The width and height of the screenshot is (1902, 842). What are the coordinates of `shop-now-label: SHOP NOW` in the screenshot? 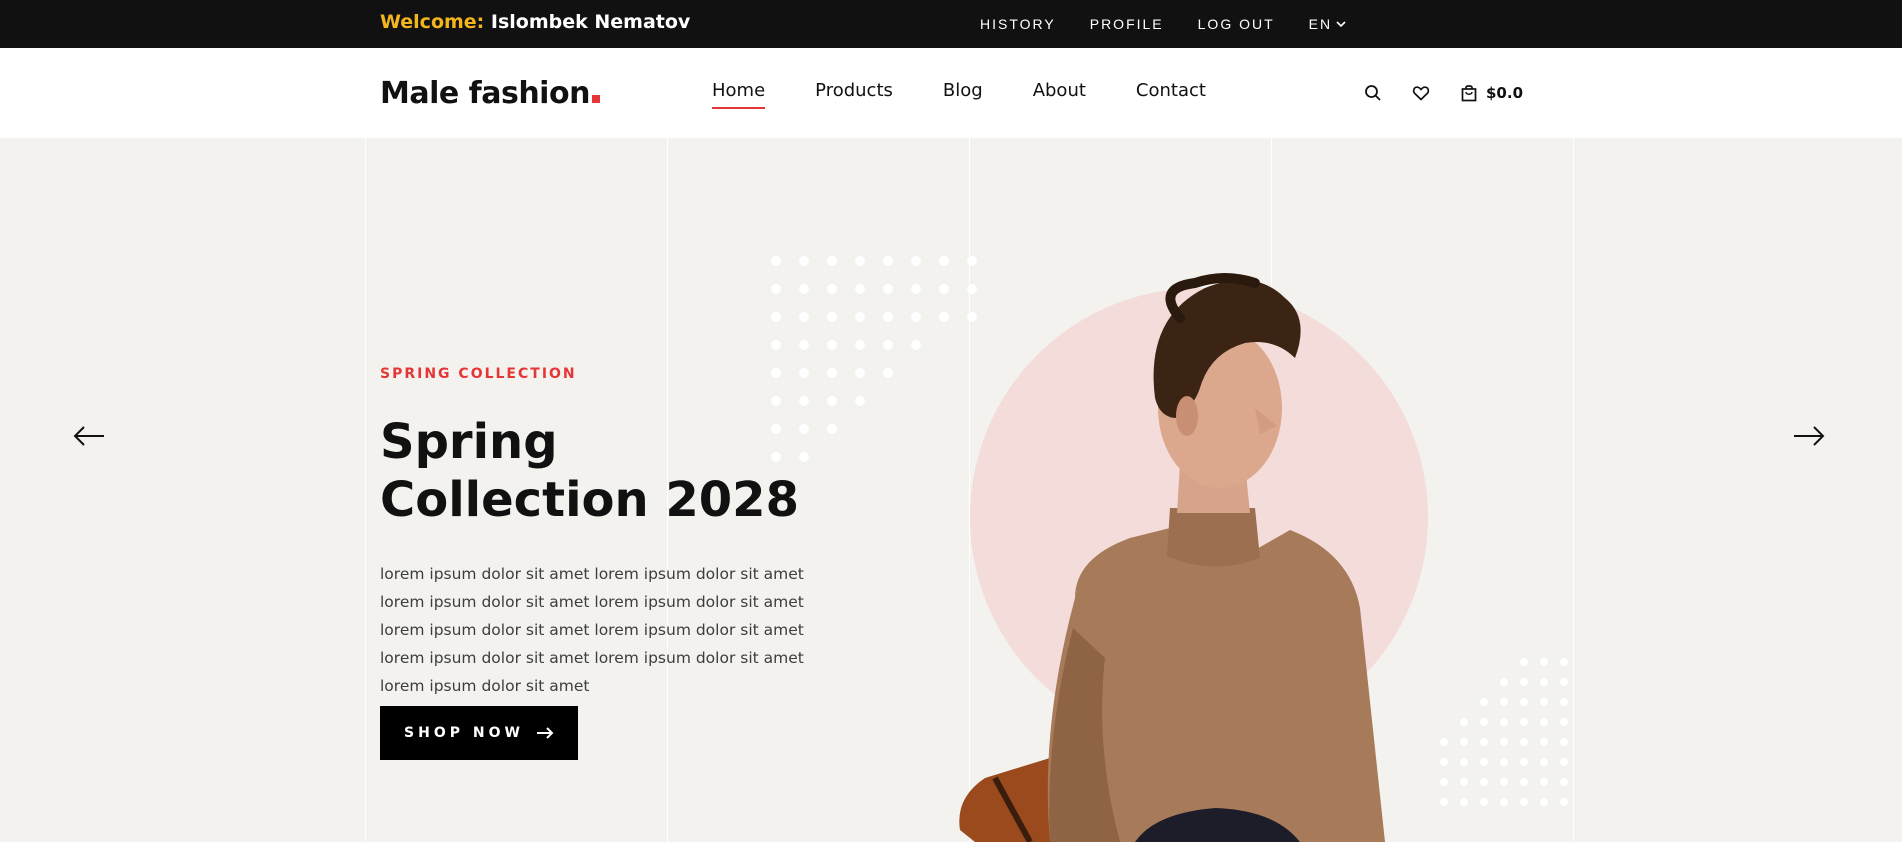 It's located at (464, 733).